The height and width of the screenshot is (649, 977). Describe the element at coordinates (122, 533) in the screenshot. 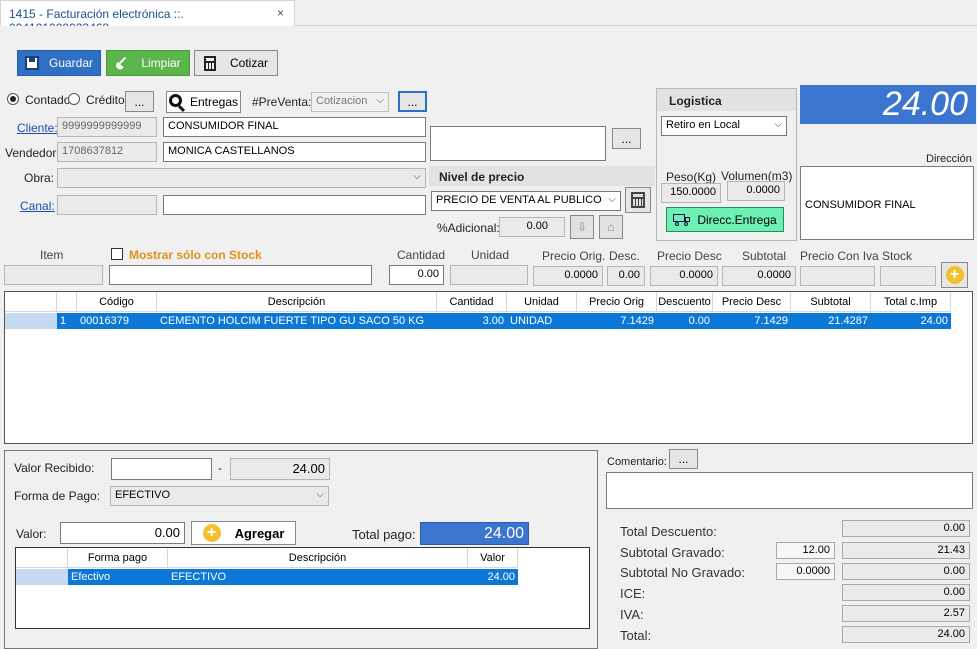

I see `value-field: 0.00` at that location.